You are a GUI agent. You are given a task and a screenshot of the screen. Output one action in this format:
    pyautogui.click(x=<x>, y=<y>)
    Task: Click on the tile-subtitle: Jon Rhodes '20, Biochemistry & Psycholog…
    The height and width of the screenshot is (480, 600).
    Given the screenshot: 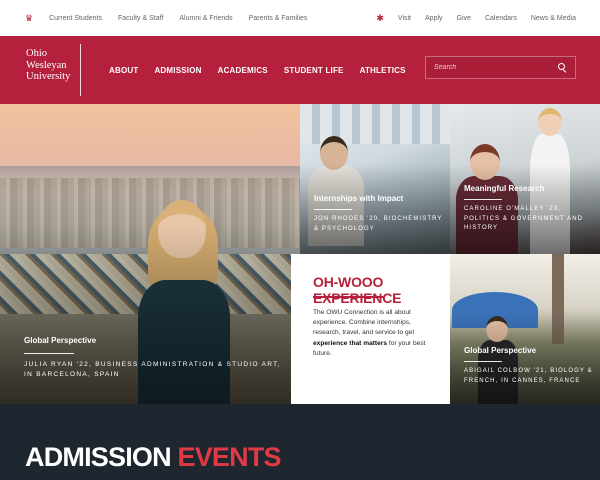 What is the action you would take?
    pyautogui.click(x=378, y=224)
    